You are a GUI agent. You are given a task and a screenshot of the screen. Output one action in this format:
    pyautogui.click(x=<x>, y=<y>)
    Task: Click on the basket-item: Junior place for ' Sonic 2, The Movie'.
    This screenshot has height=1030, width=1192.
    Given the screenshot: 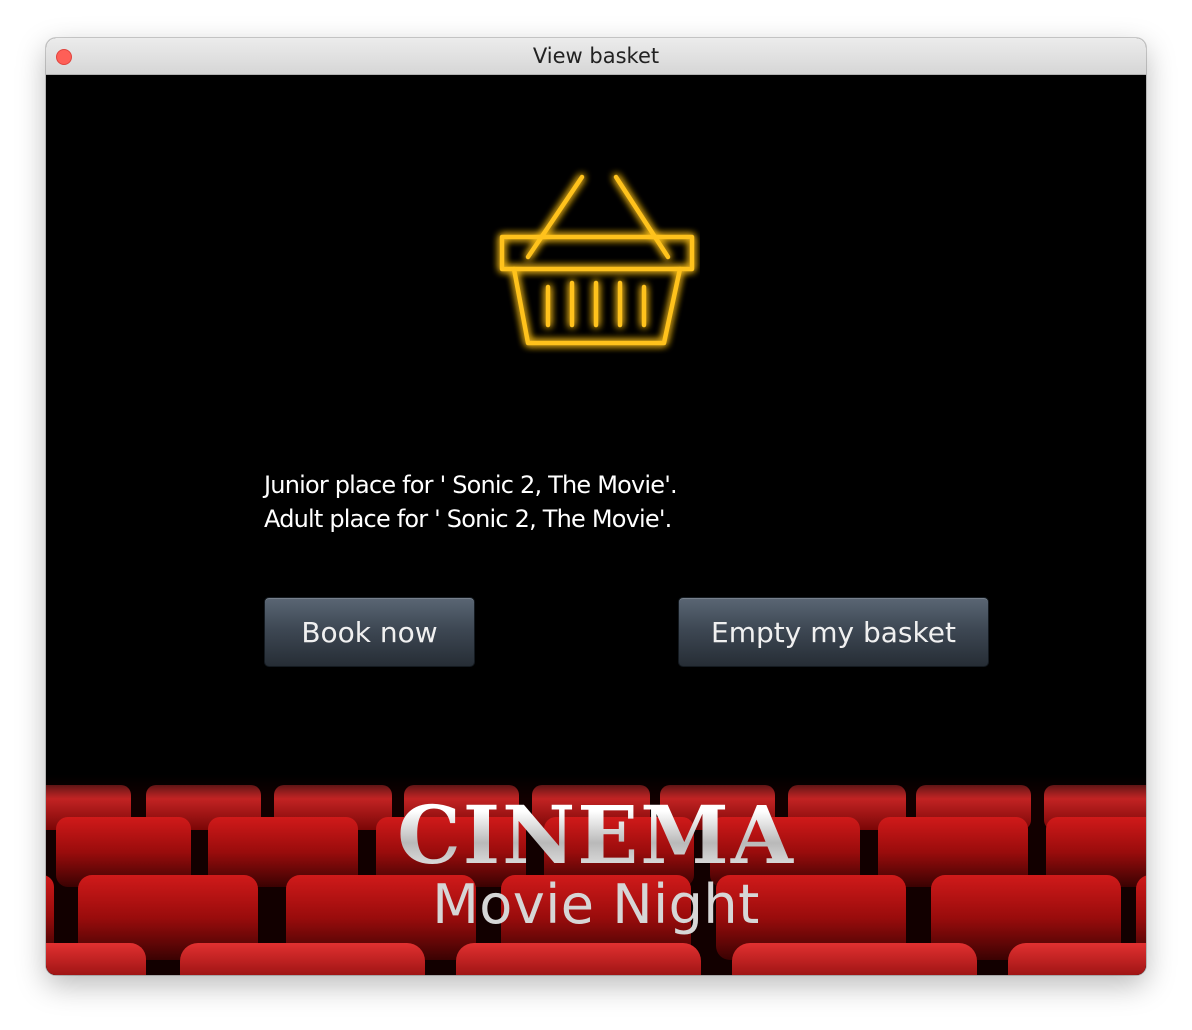 What is the action you would take?
    pyautogui.click(x=471, y=485)
    